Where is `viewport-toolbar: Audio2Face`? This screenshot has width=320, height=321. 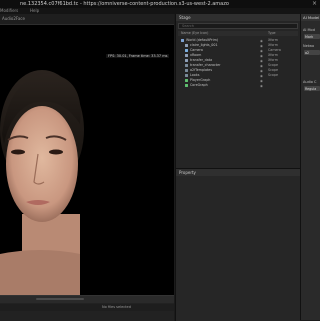 viewport-toolbar: Audio2Face is located at coordinates (87, 19).